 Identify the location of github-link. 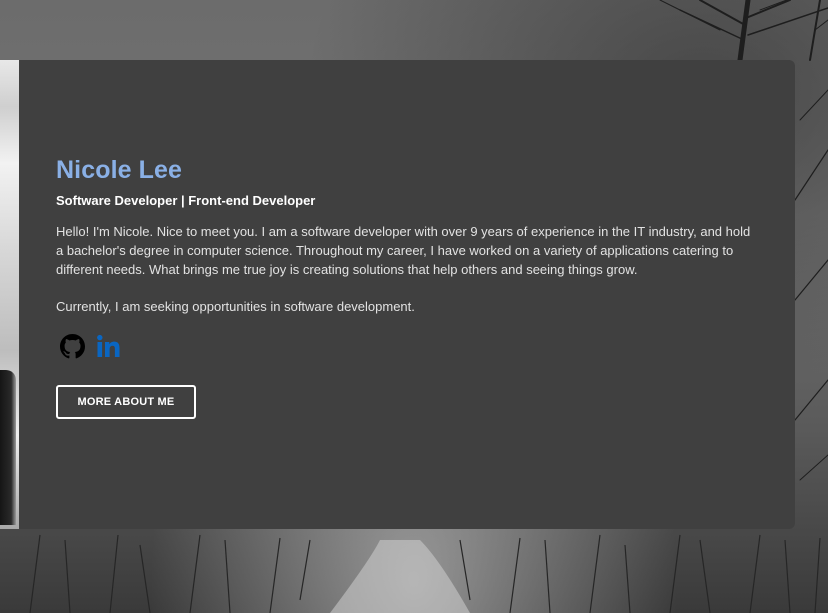
(72, 346).